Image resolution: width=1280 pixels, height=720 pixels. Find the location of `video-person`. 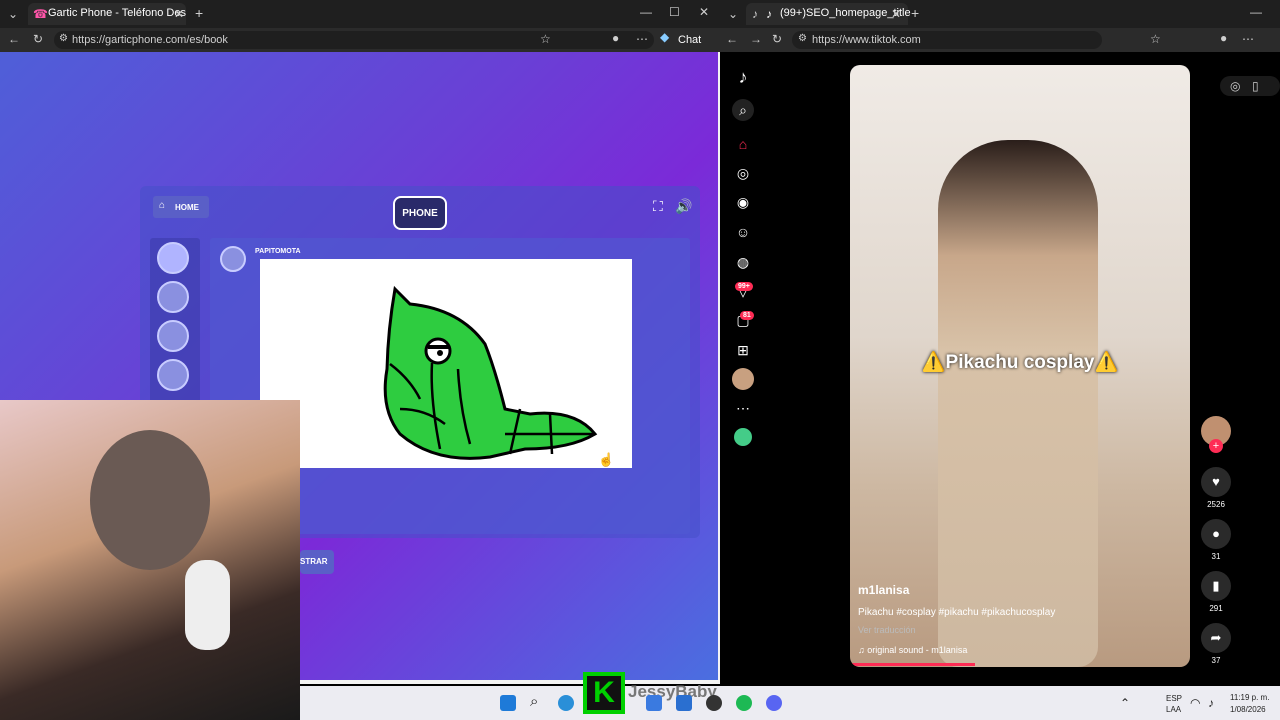

video-person is located at coordinates (1018, 403).